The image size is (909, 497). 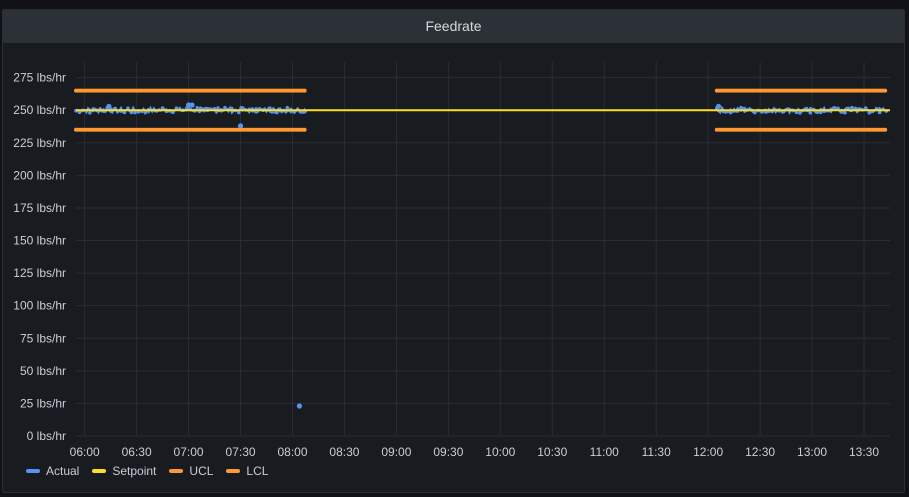 I want to click on legend-item-lcl: LCL, so click(x=247, y=471).